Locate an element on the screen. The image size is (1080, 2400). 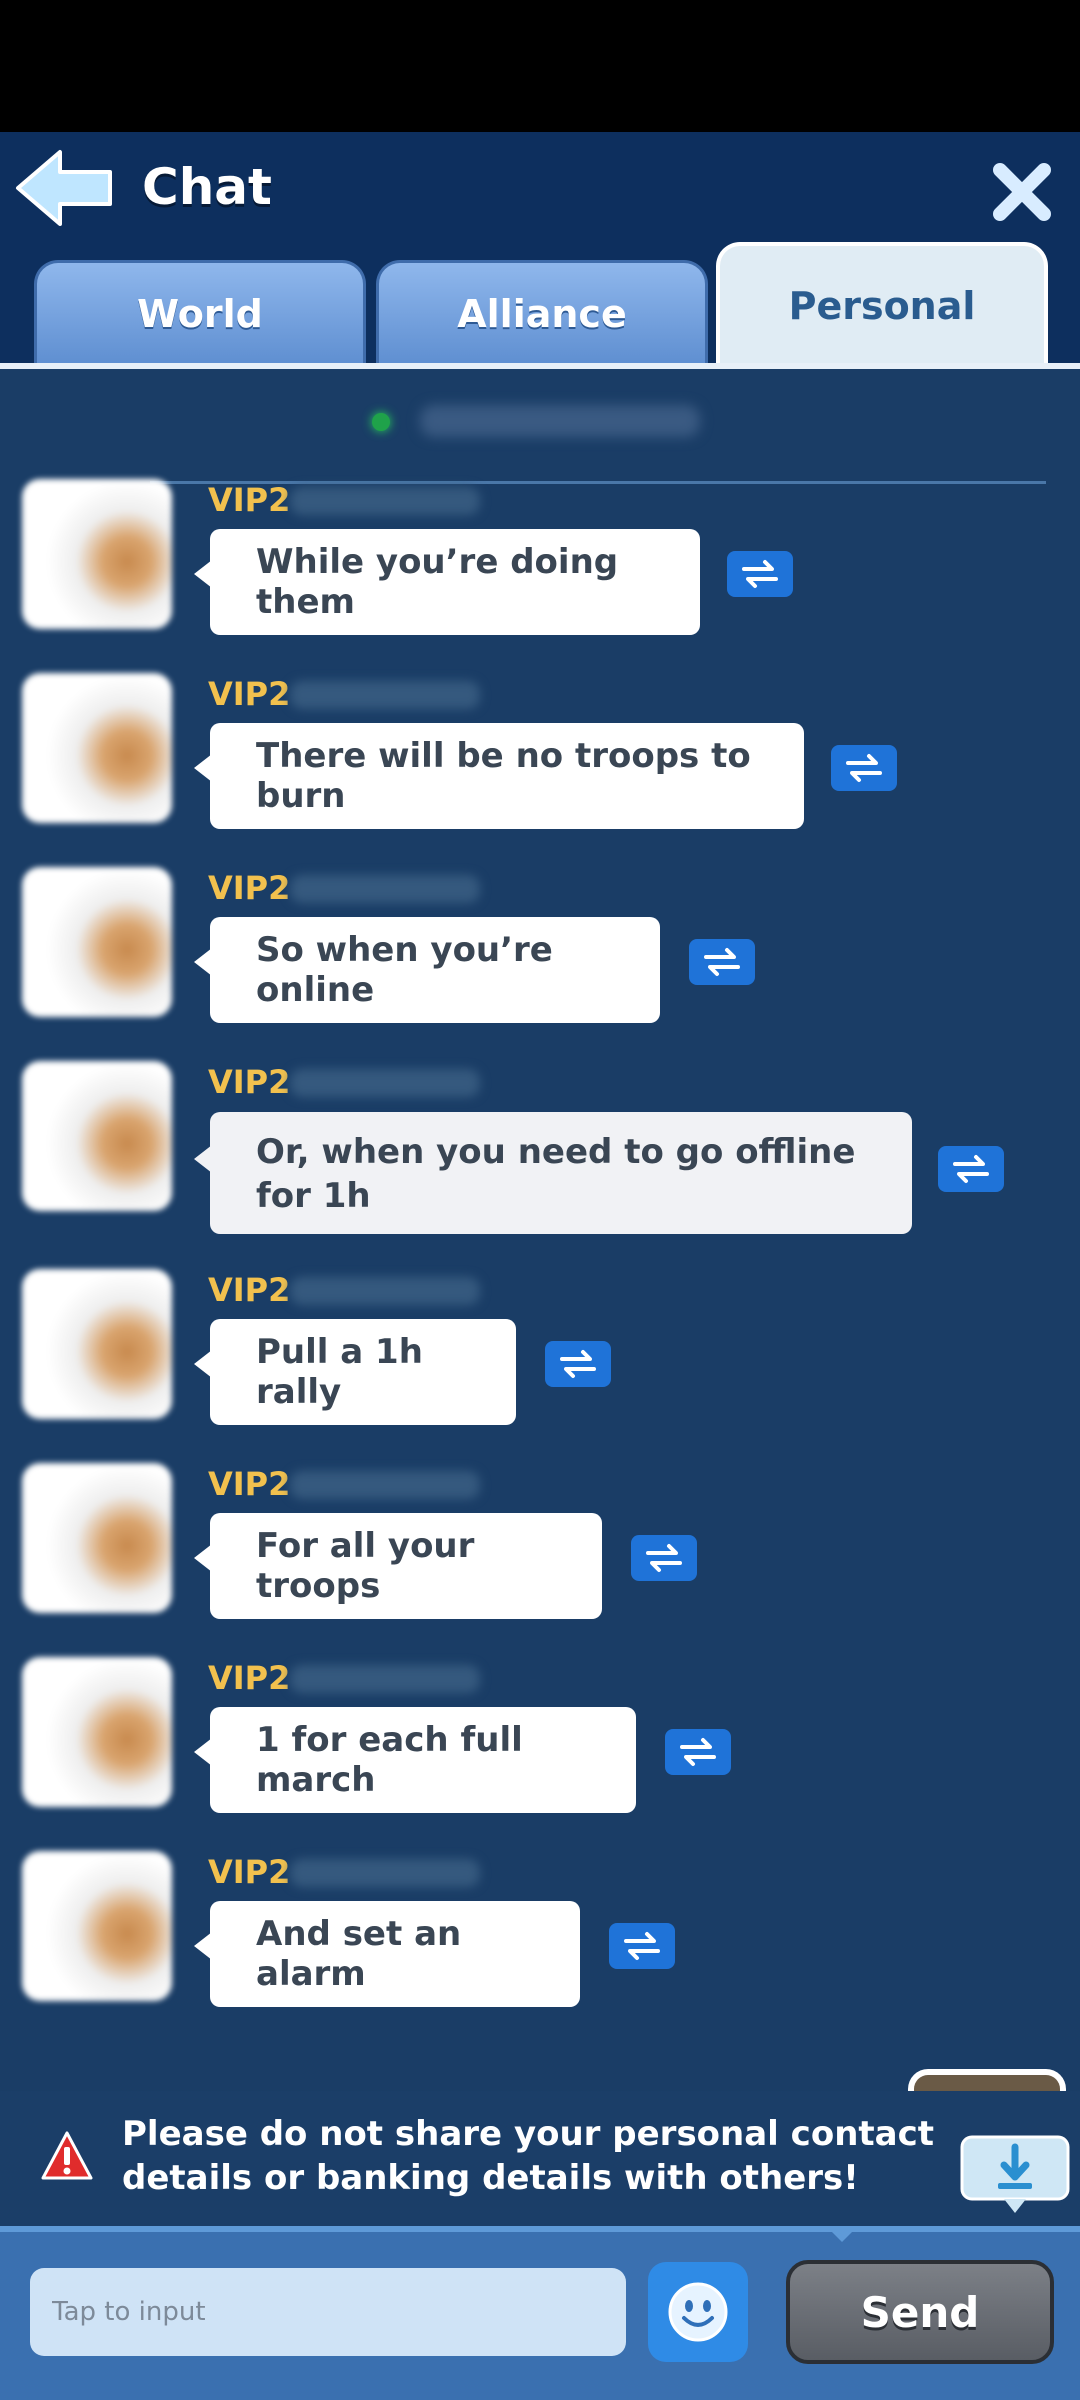
send-button: Send is located at coordinates (920, 2312).